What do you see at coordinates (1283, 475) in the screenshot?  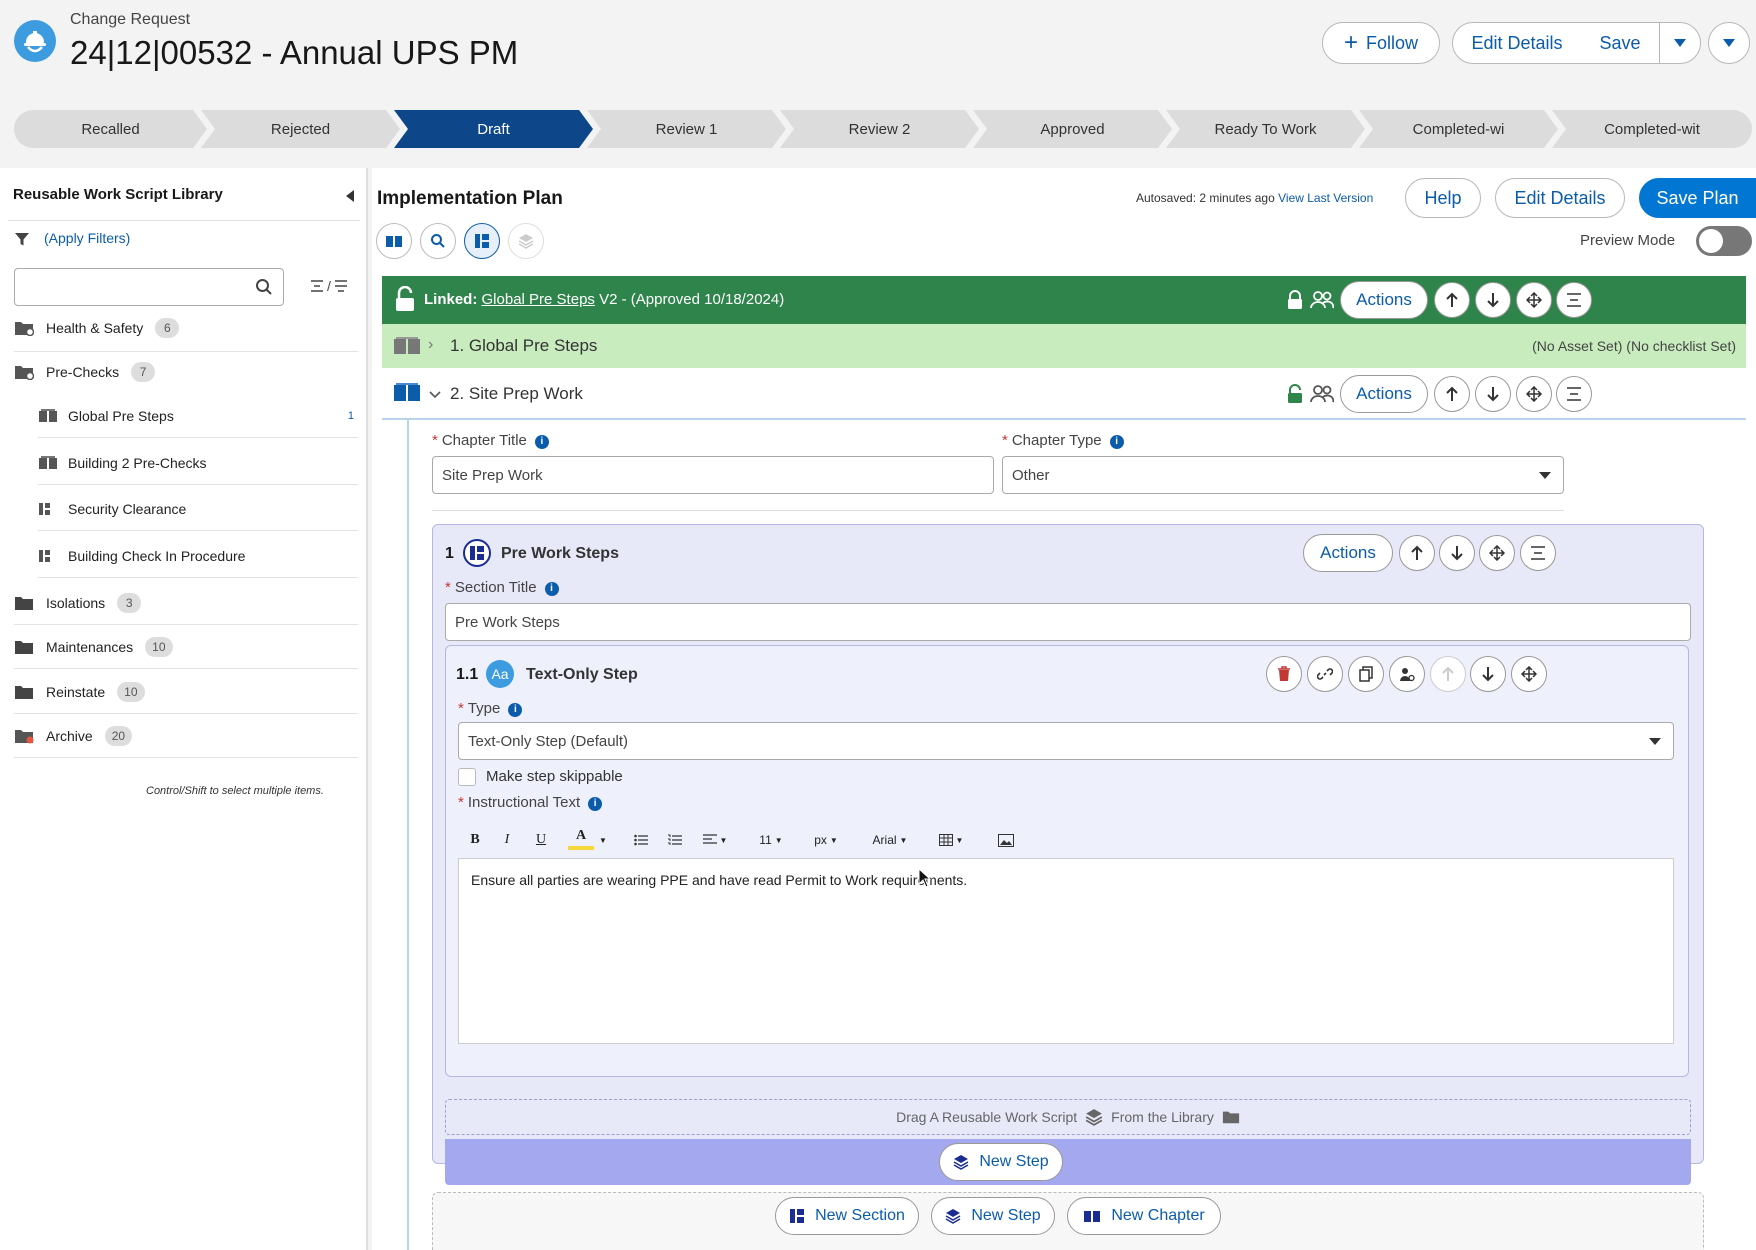 I see `chapter-type-select: Other` at bounding box center [1283, 475].